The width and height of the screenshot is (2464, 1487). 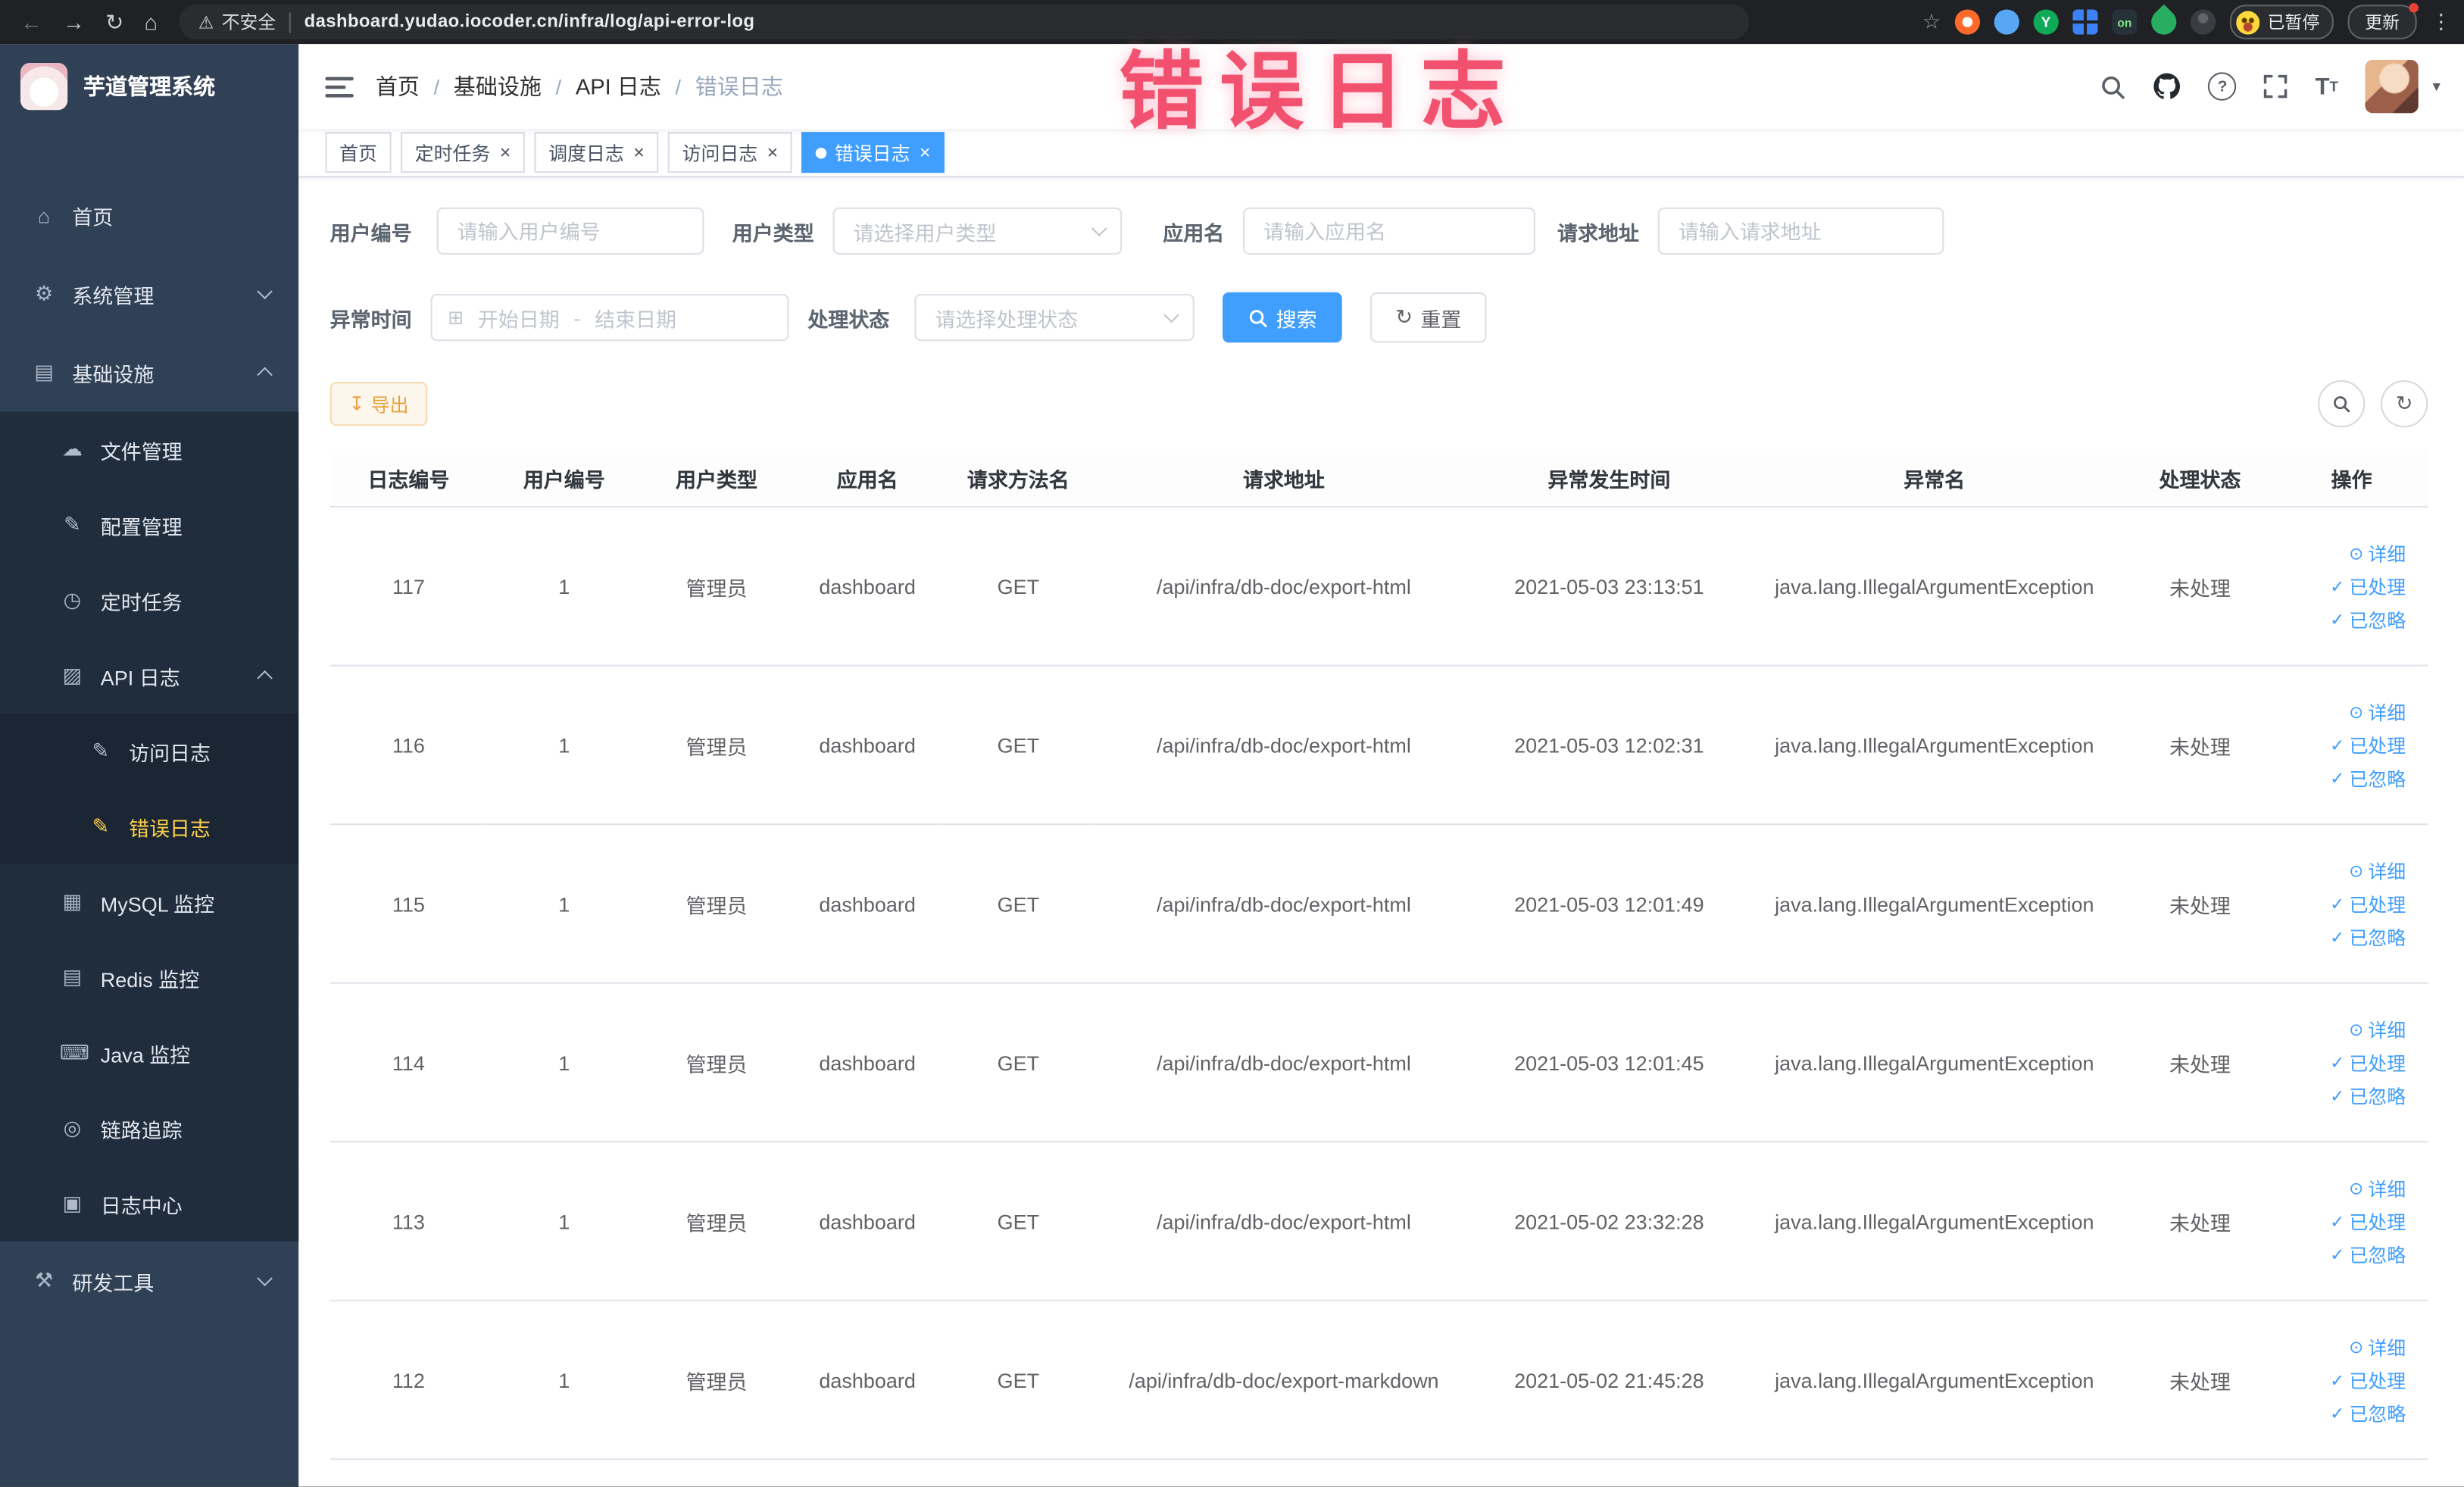 I want to click on tab-home: 首页, so click(x=358, y=152).